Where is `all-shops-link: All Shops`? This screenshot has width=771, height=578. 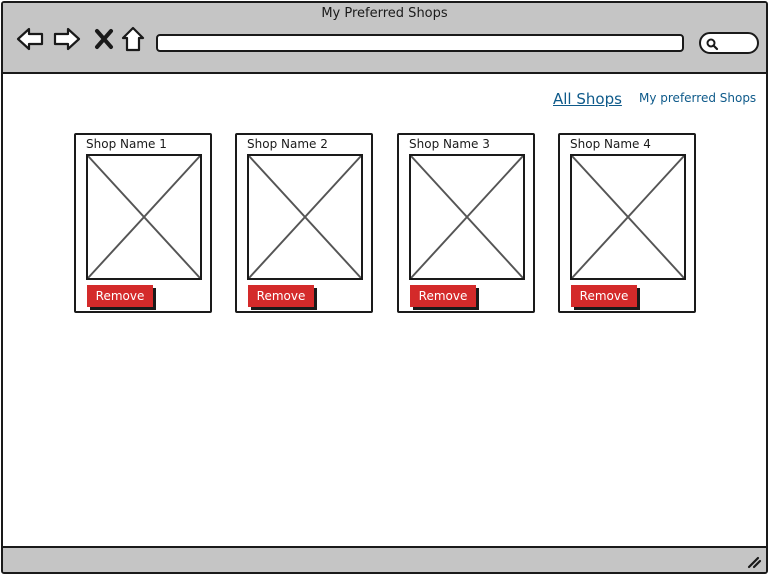
all-shops-link: All Shops is located at coordinates (587, 99).